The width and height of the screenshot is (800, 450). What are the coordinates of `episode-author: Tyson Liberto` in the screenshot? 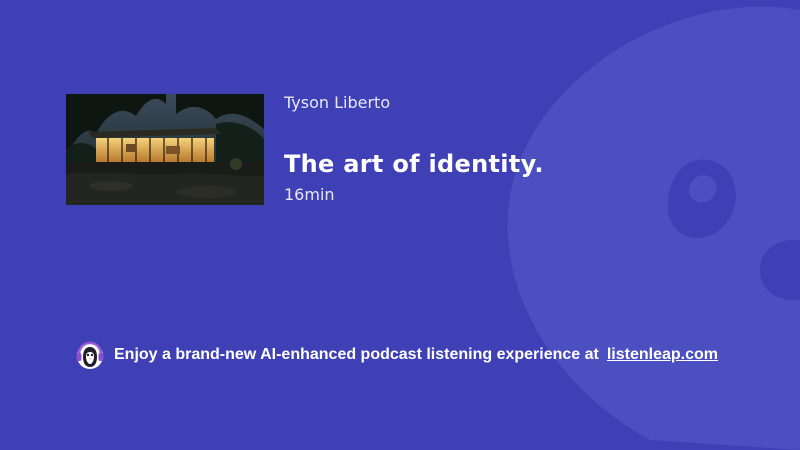 It's located at (337, 102).